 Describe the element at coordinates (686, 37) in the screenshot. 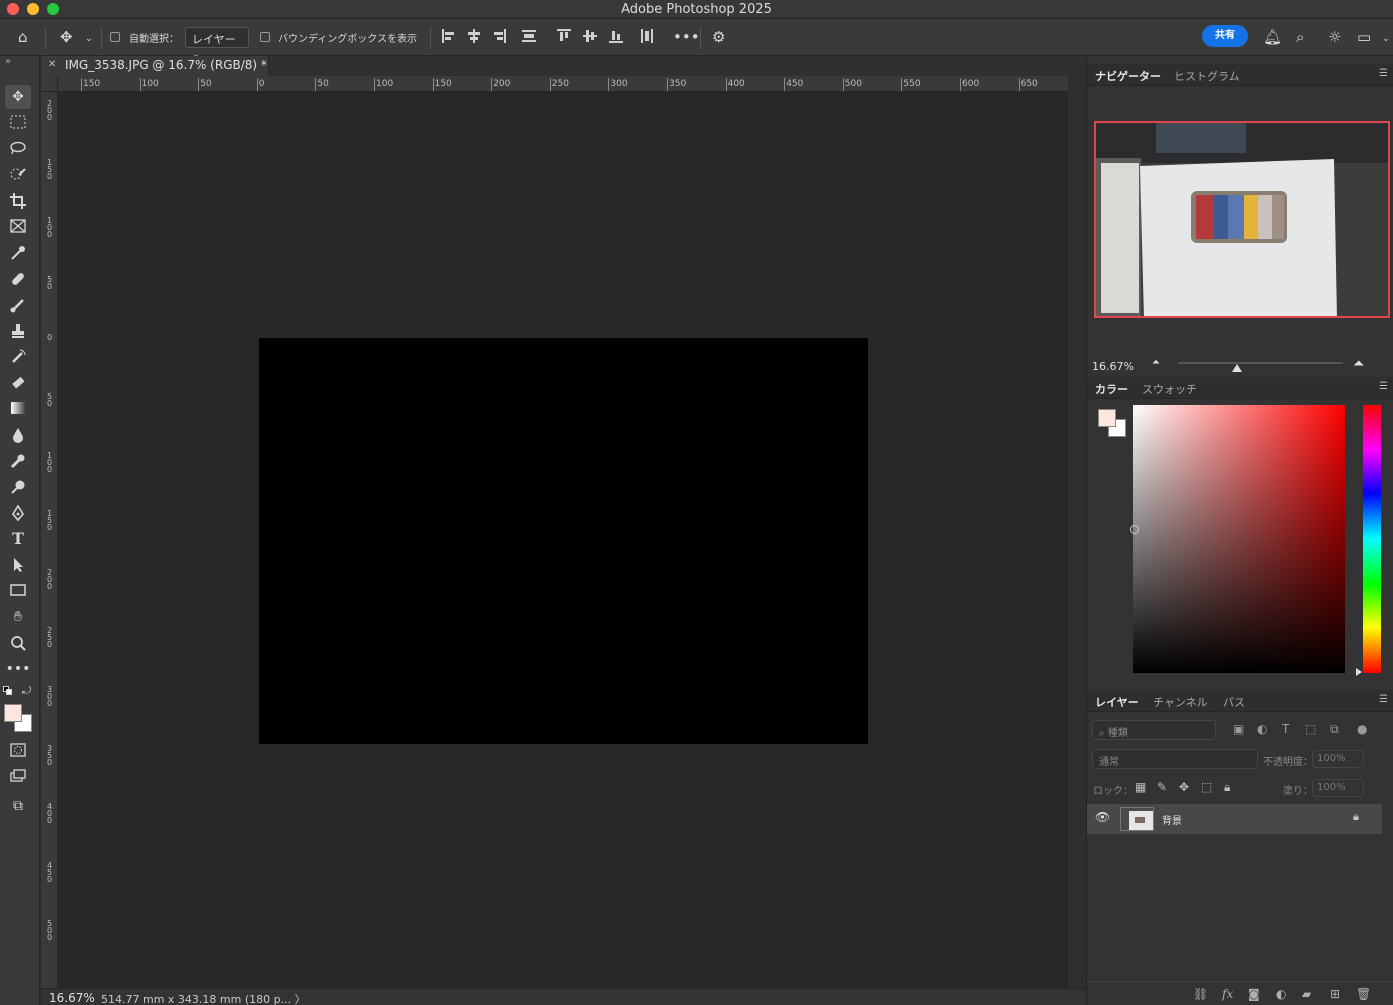

I see `more-options-icon: •••` at that location.